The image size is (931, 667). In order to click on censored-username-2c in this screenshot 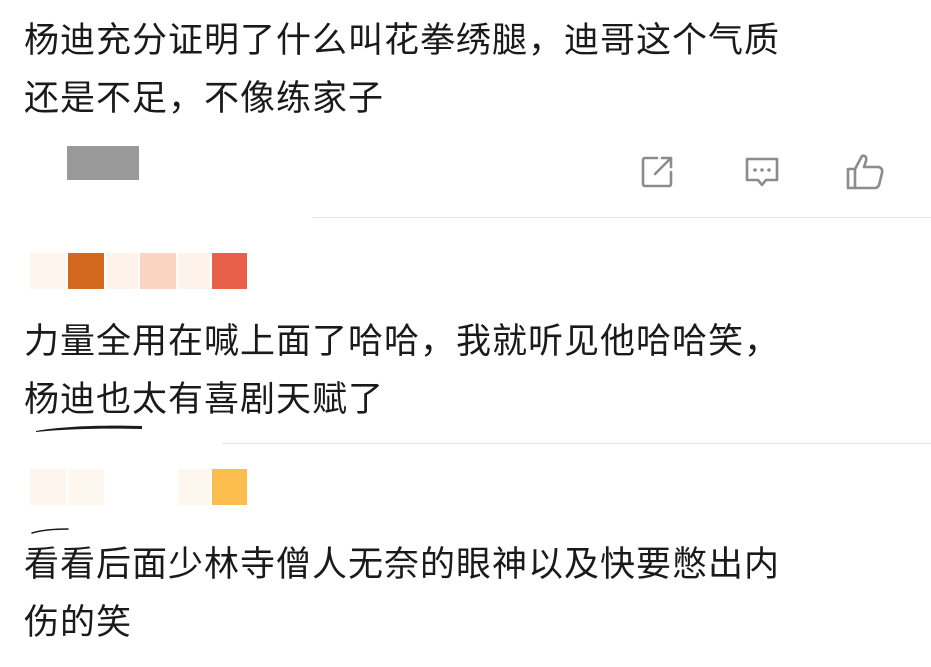, I will do `click(194, 271)`.